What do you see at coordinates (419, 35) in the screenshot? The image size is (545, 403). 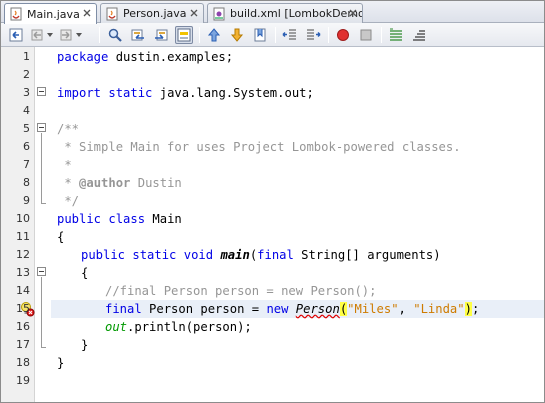 I see `uncomment-icon` at bounding box center [419, 35].